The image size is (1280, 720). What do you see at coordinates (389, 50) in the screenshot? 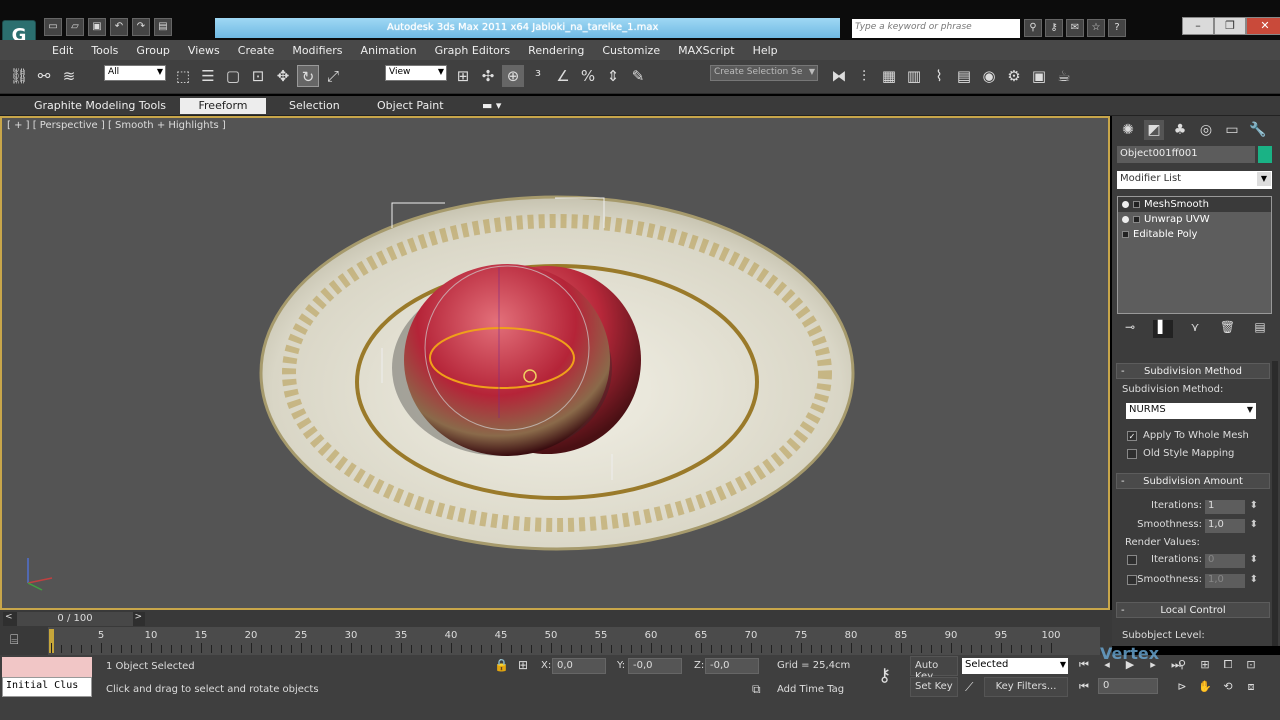
I see `menu-animation: Animation` at bounding box center [389, 50].